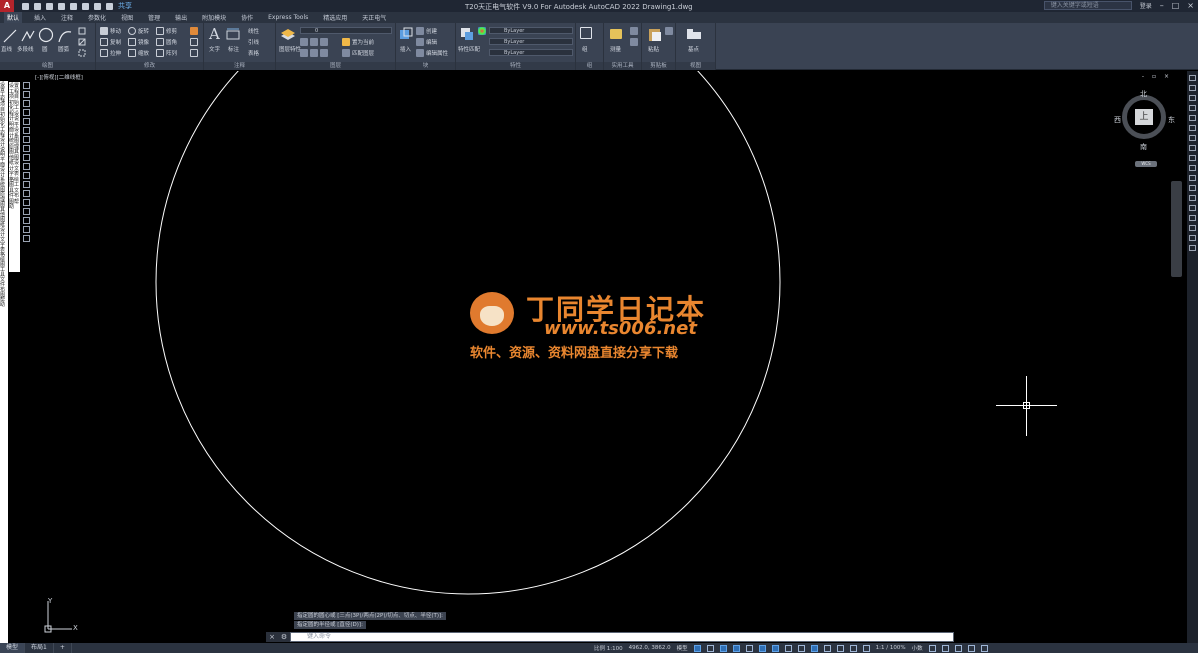  Describe the element at coordinates (655, 34) in the screenshot. I see `paste-icon` at that location.